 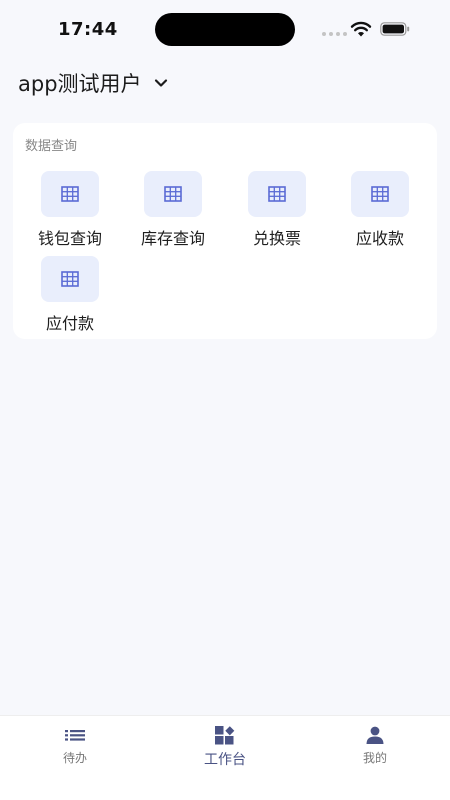 I want to click on person-icon, so click(x=375, y=735).